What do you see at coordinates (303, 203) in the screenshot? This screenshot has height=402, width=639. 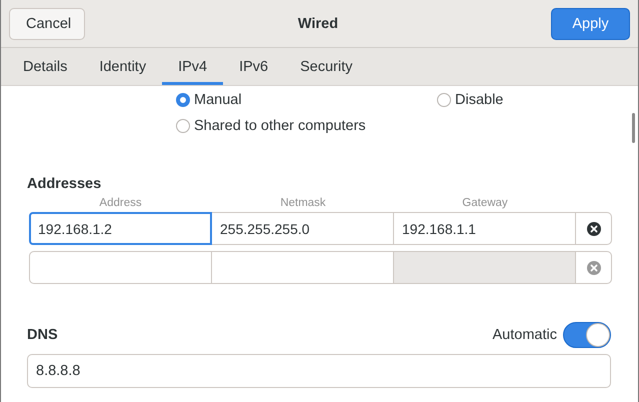 I see `column-label: Netmask` at bounding box center [303, 203].